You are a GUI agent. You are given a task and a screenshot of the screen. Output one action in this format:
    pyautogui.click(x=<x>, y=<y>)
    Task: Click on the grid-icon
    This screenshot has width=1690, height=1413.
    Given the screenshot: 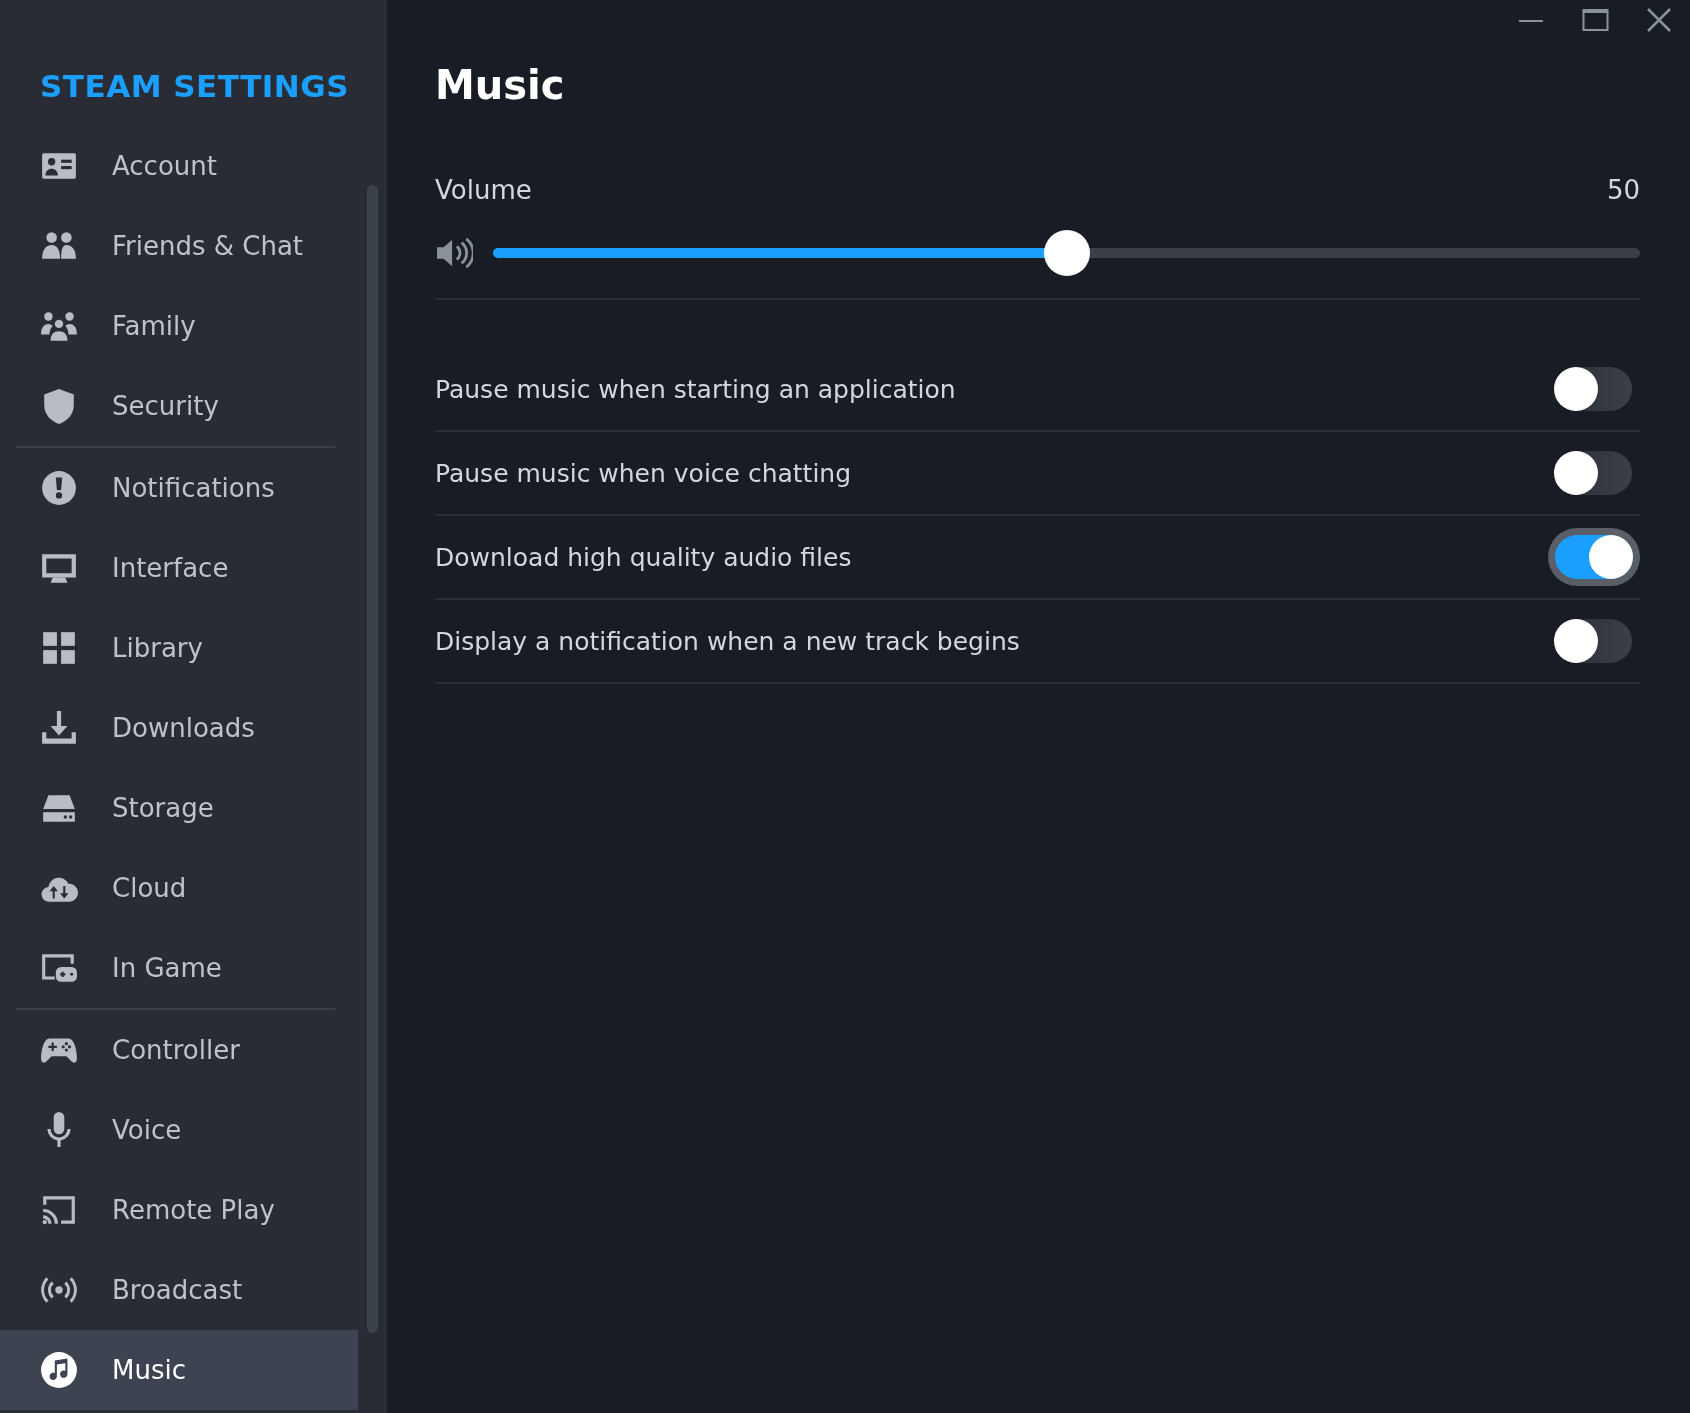 What is the action you would take?
    pyautogui.click(x=59, y=648)
    